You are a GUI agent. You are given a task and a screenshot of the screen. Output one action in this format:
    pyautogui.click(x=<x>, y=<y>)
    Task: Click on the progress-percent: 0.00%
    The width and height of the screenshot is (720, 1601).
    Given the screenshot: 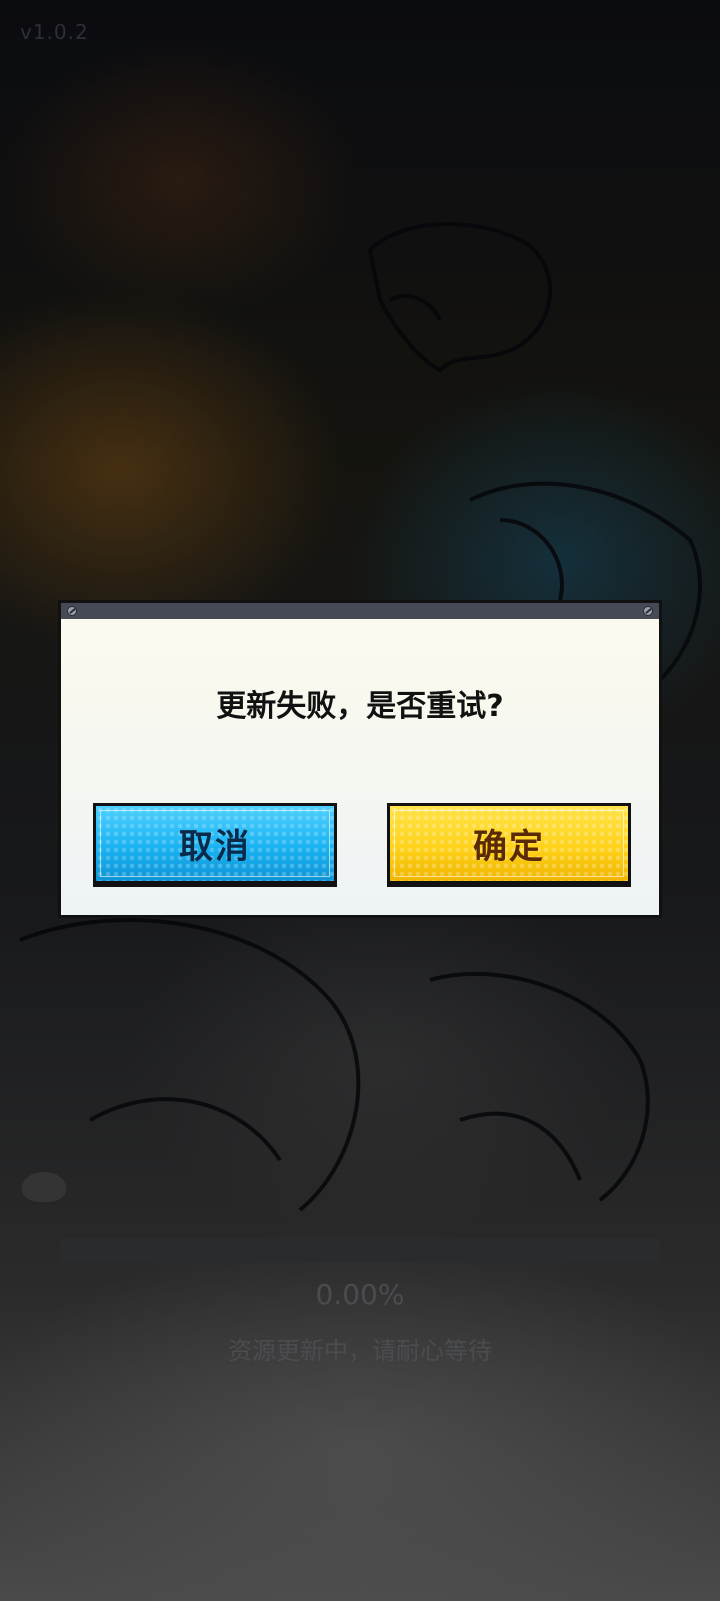 What is the action you would take?
    pyautogui.click(x=360, y=1294)
    